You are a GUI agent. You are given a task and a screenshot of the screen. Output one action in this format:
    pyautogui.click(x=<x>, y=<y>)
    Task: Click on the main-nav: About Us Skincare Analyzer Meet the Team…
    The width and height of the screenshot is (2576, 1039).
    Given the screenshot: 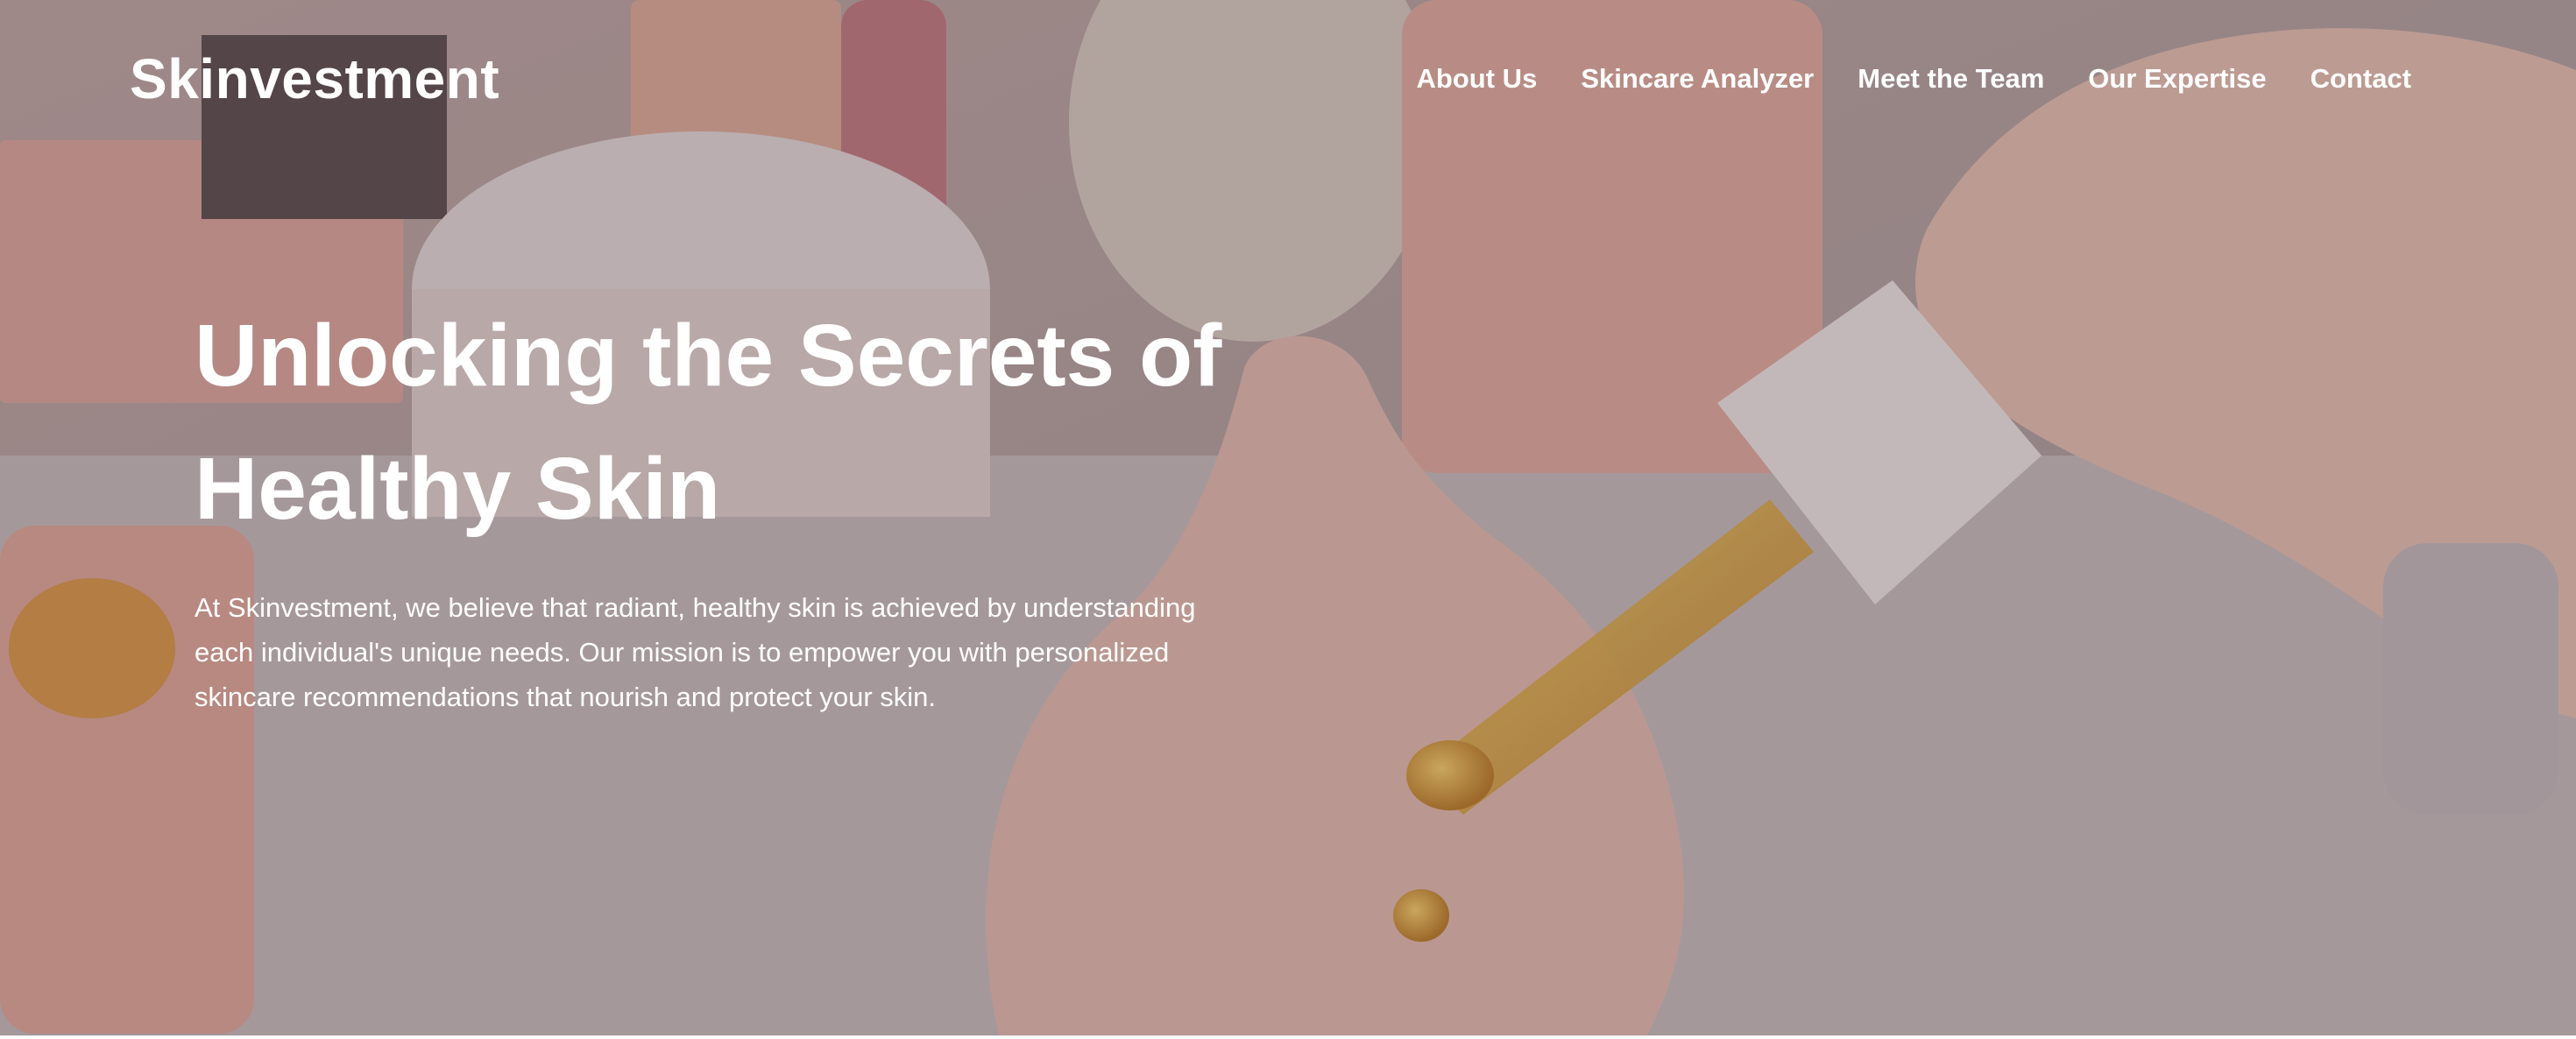 What is the action you would take?
    pyautogui.click(x=1914, y=78)
    